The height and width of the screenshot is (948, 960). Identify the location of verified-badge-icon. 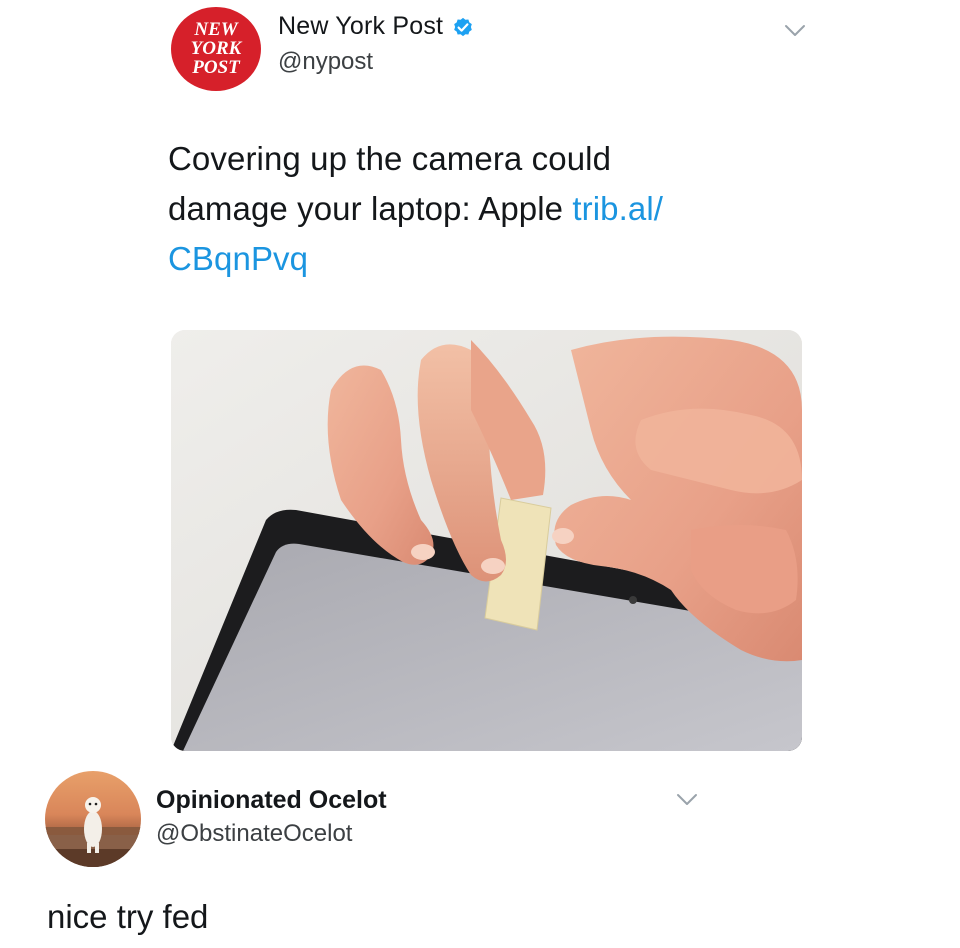
(463, 26).